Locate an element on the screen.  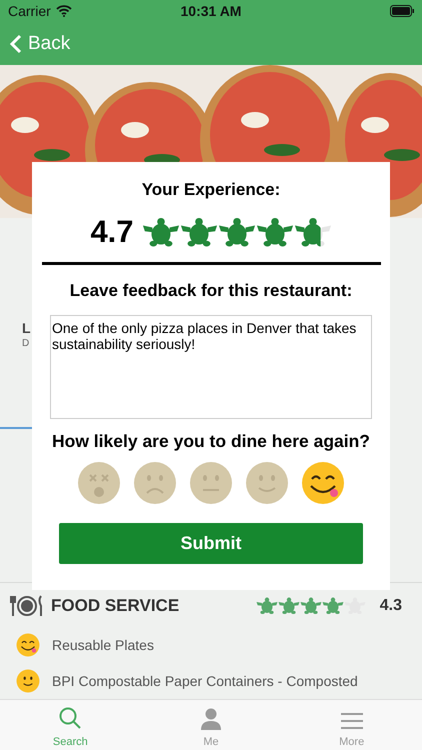
restaurant-name: L is located at coordinates (26, 328).